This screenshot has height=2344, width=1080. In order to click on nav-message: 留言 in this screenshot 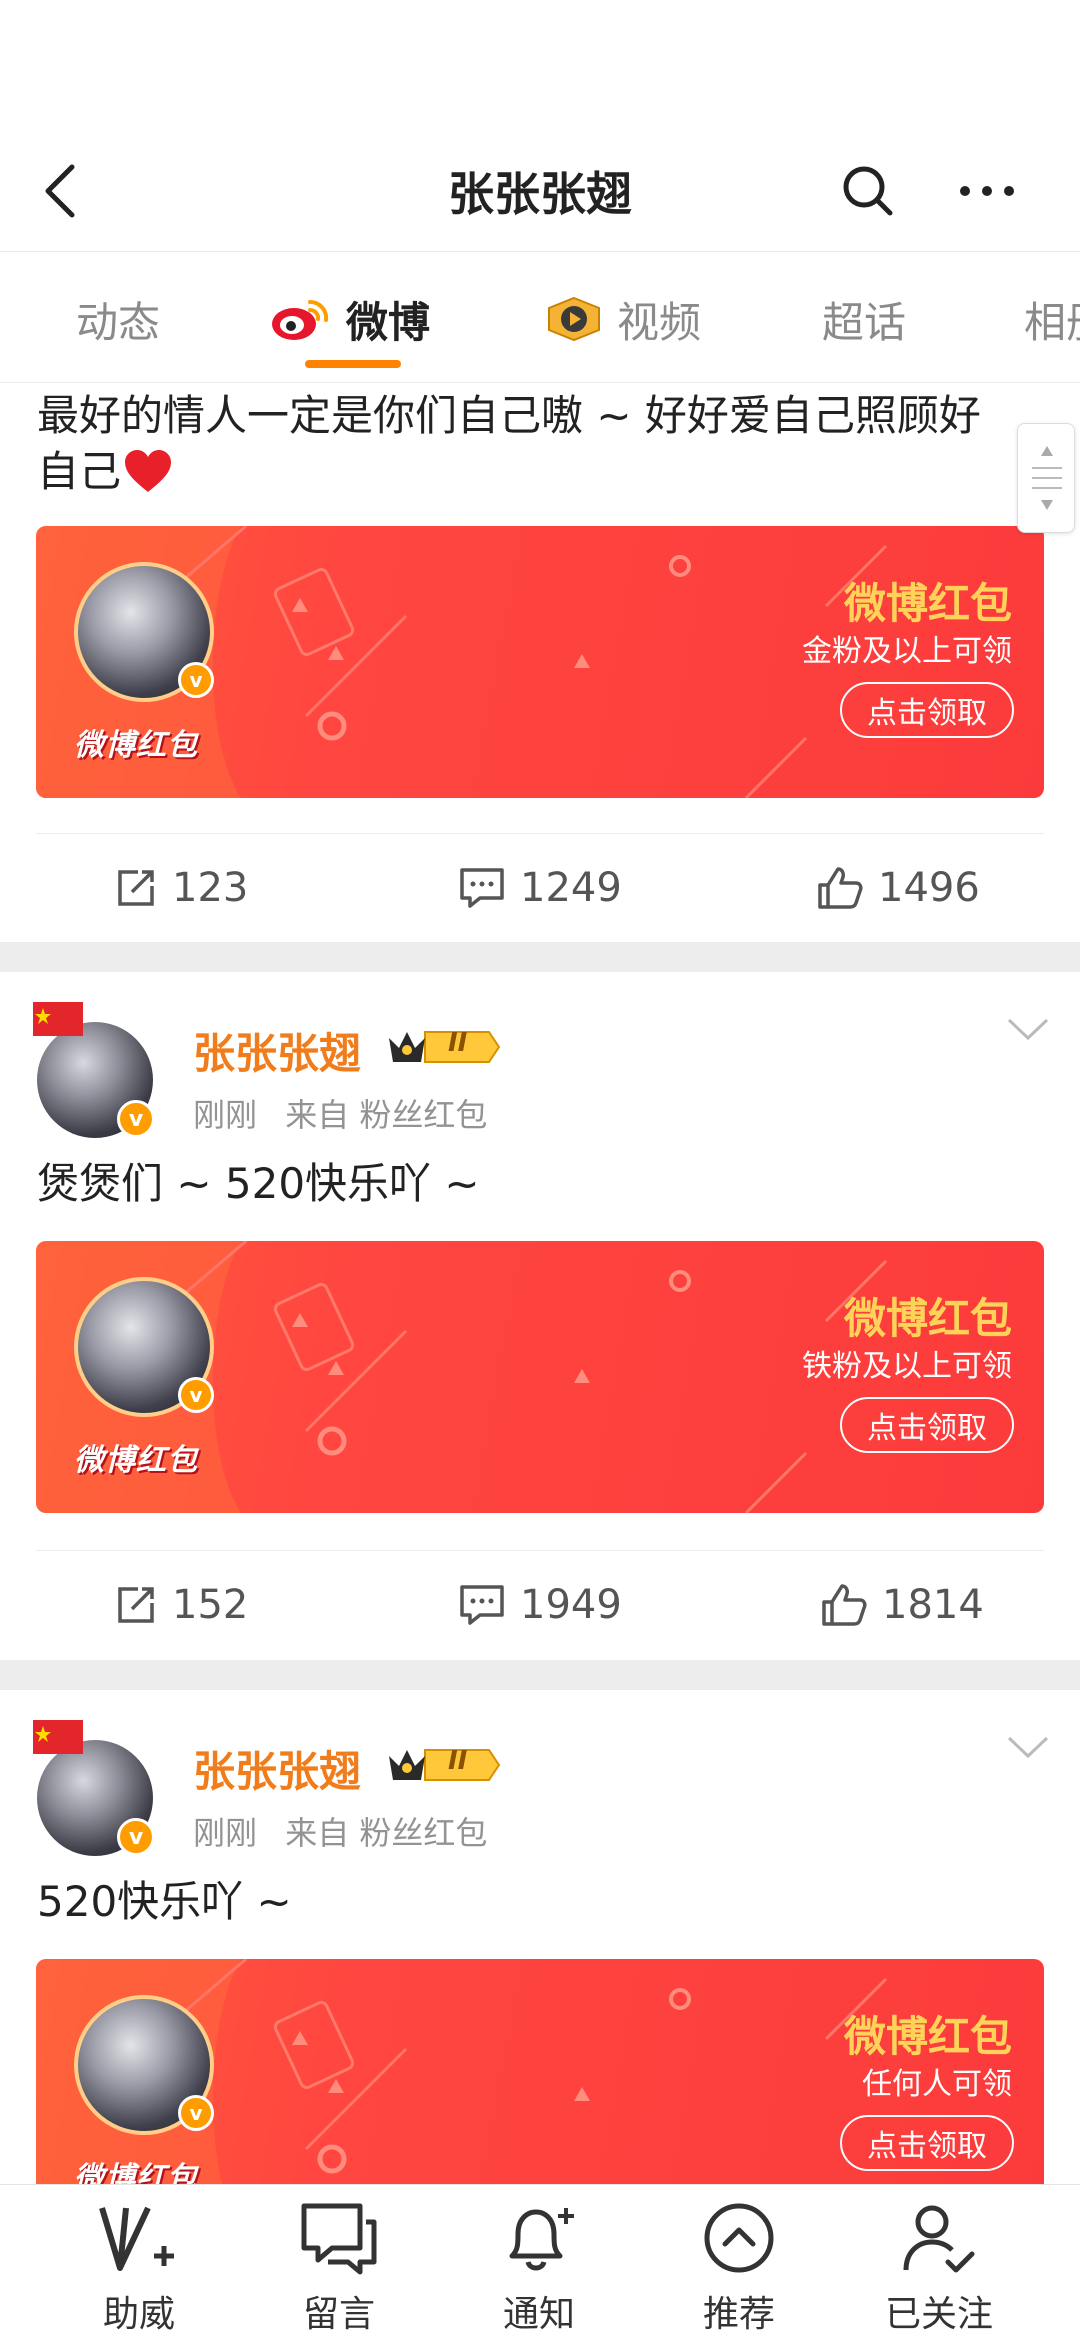, I will do `click(339, 2269)`.